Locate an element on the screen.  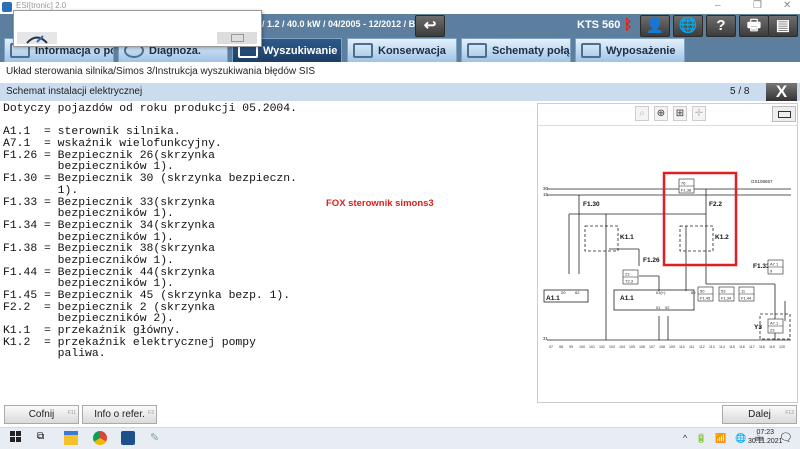
button-label: Cofnij is located at coordinates (41, 414).